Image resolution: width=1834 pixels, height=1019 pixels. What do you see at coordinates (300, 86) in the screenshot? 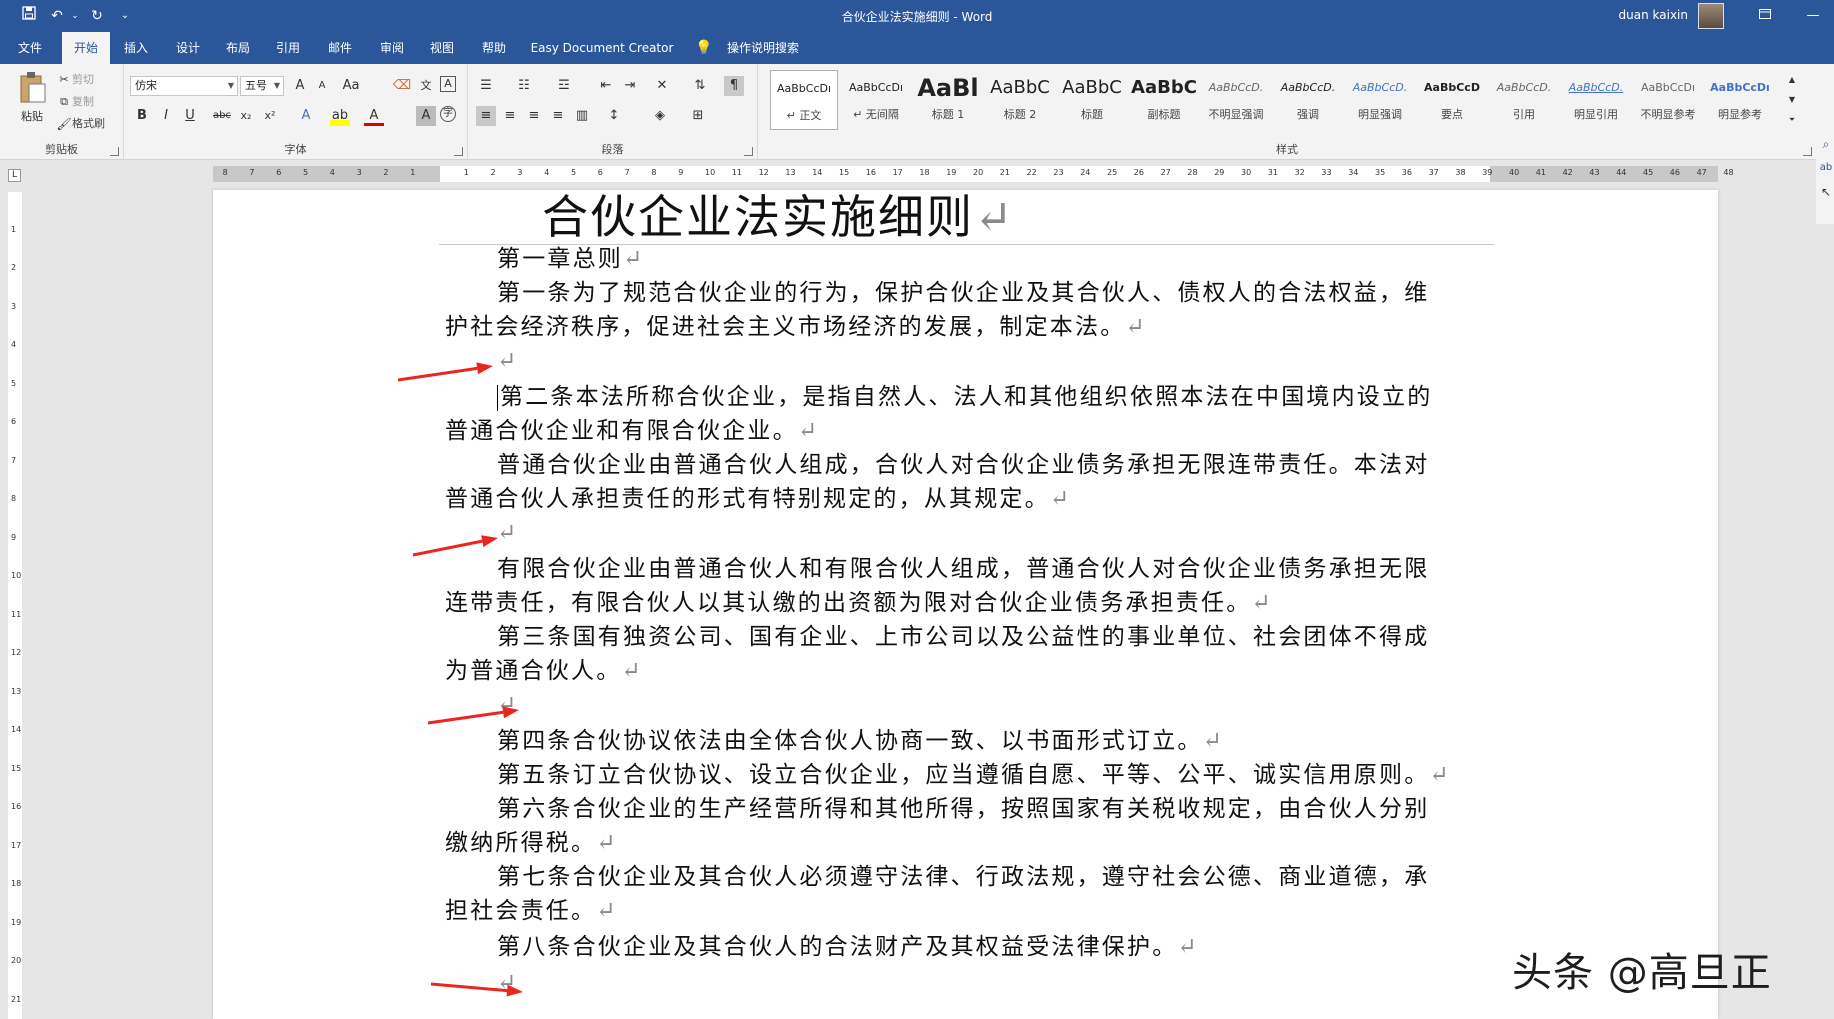
I see `grow-font-icon: A` at bounding box center [300, 86].